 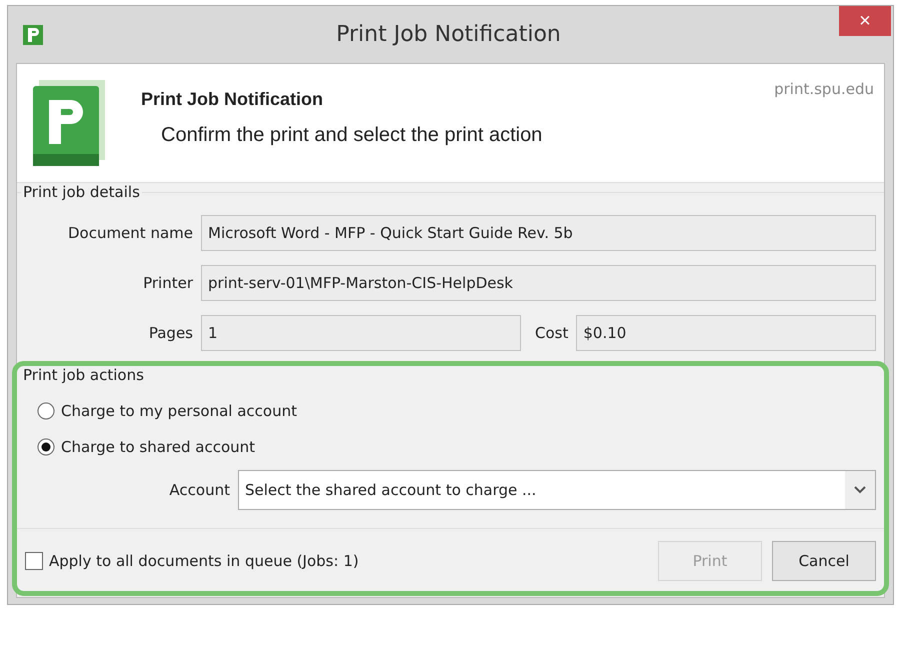 What do you see at coordinates (83, 375) in the screenshot?
I see `group-title: Print job actions` at bounding box center [83, 375].